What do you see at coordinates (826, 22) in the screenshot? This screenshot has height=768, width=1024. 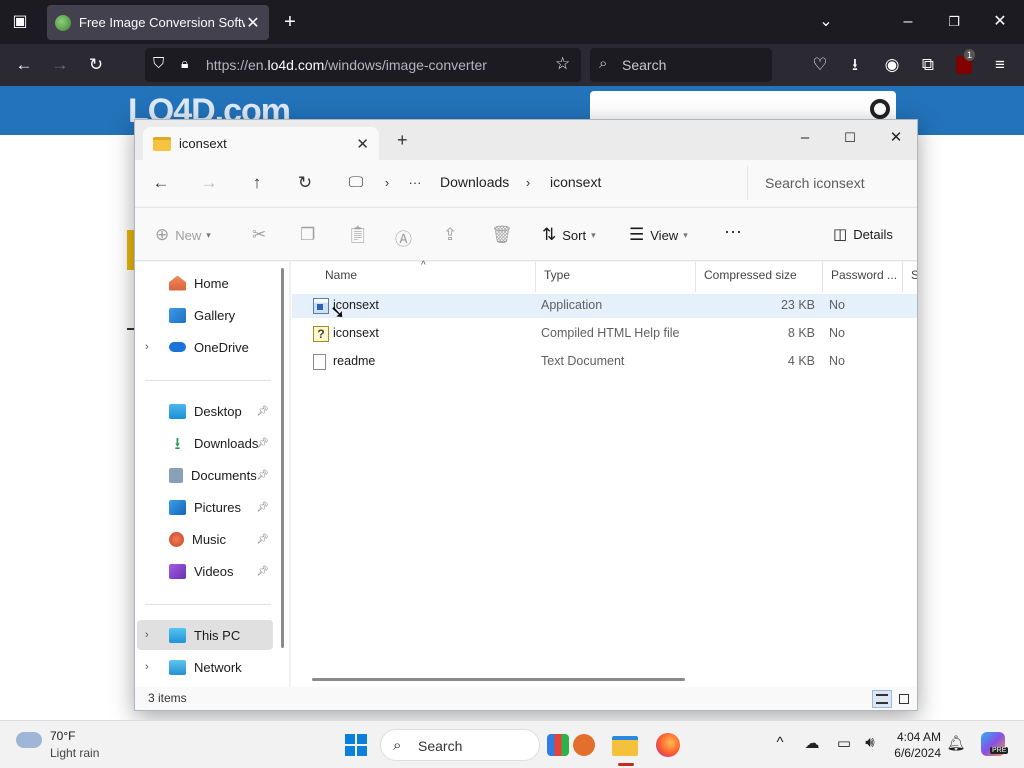 I see `chevron-down-icon: ⌄` at bounding box center [826, 22].